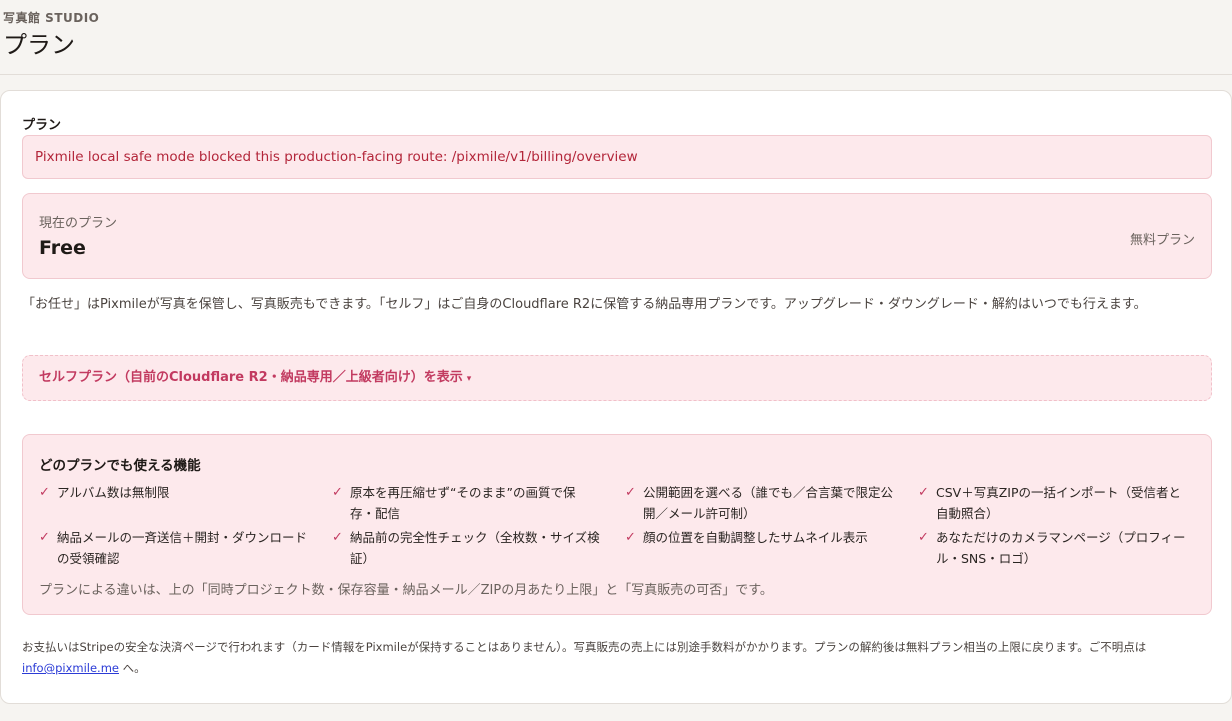 This screenshot has height=721, width=1232. What do you see at coordinates (120, 466) in the screenshot?
I see `features-title: どのプランでも使える機能` at bounding box center [120, 466].